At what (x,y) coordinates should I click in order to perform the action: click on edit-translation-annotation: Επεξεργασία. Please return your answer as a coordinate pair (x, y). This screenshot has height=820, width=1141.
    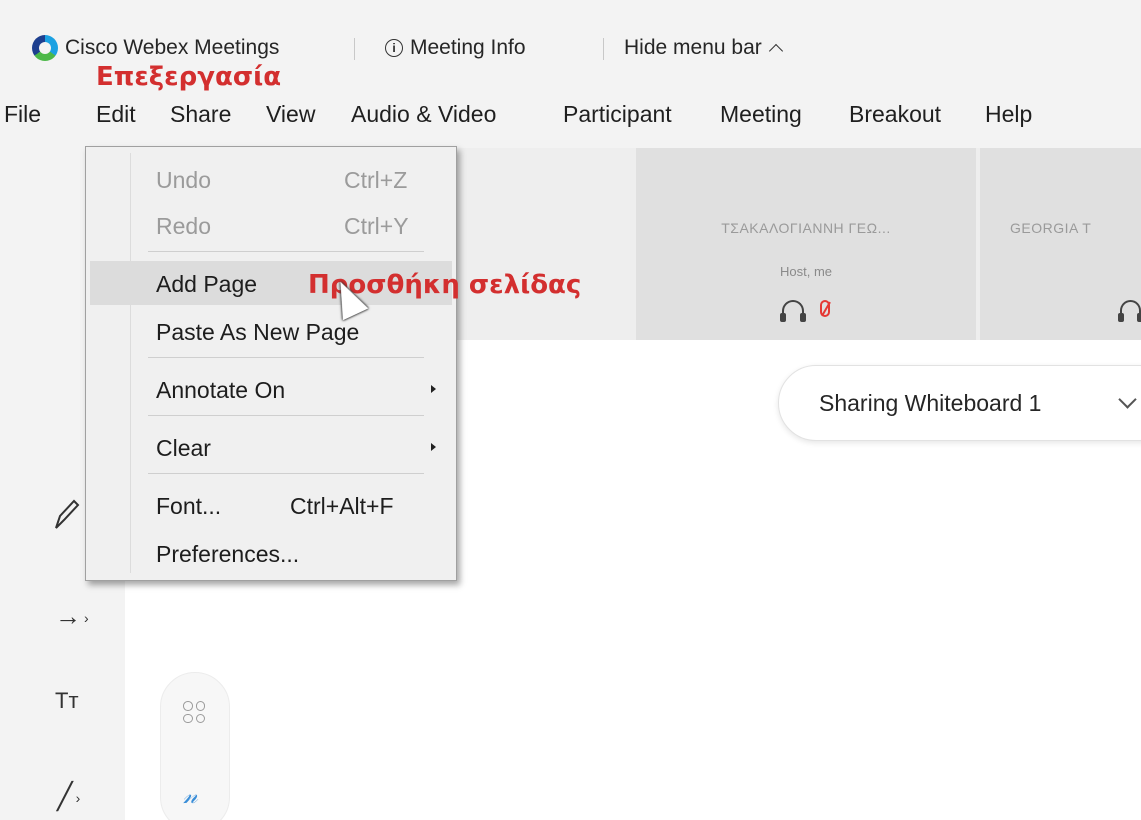
    Looking at the image, I should click on (189, 77).